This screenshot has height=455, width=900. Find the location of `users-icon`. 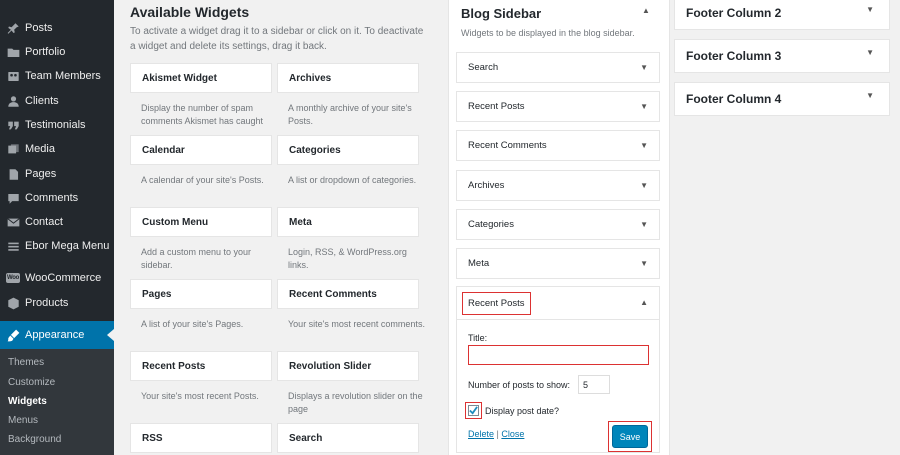

users-icon is located at coordinates (13, 101).